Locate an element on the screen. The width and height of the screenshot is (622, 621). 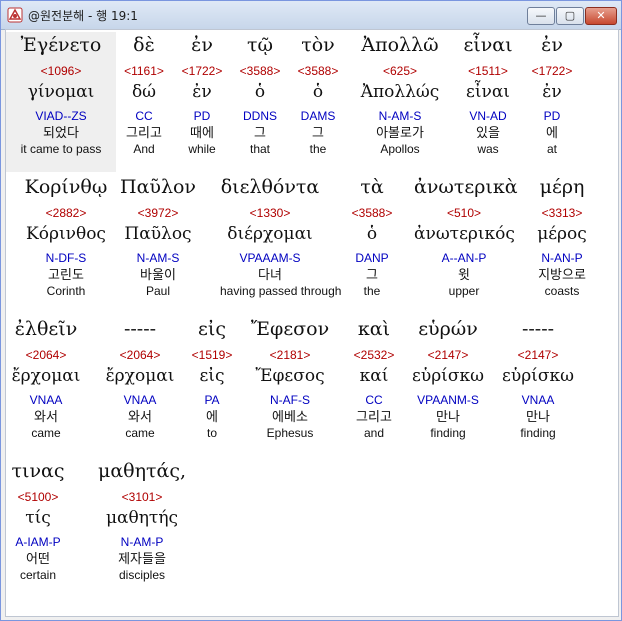
parsing-code: A-IAM-P is located at coordinates (38, 542).